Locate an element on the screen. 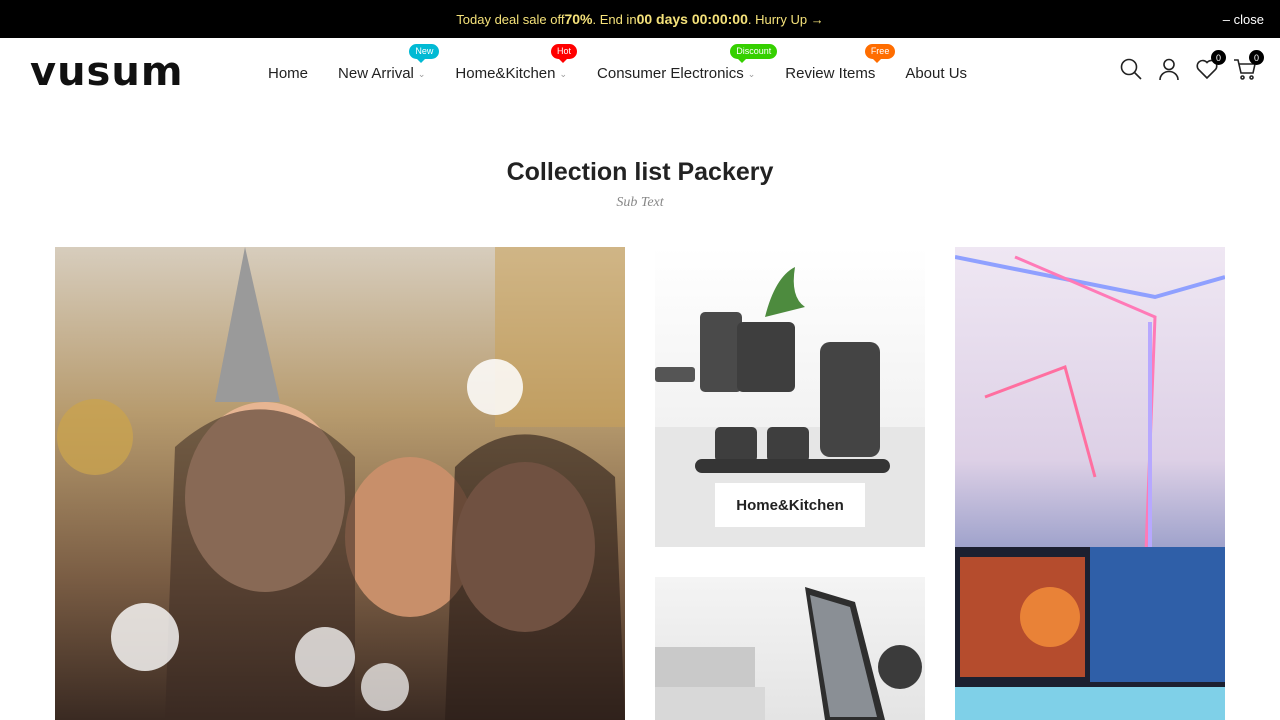  nav-badge-discount: Discount is located at coordinates (754, 53).